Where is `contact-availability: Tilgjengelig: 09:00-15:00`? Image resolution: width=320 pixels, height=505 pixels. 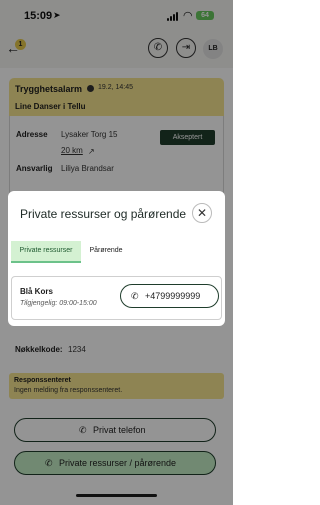
contact-availability: Tilgjengelig: 09:00-15:00 is located at coordinates (58, 303).